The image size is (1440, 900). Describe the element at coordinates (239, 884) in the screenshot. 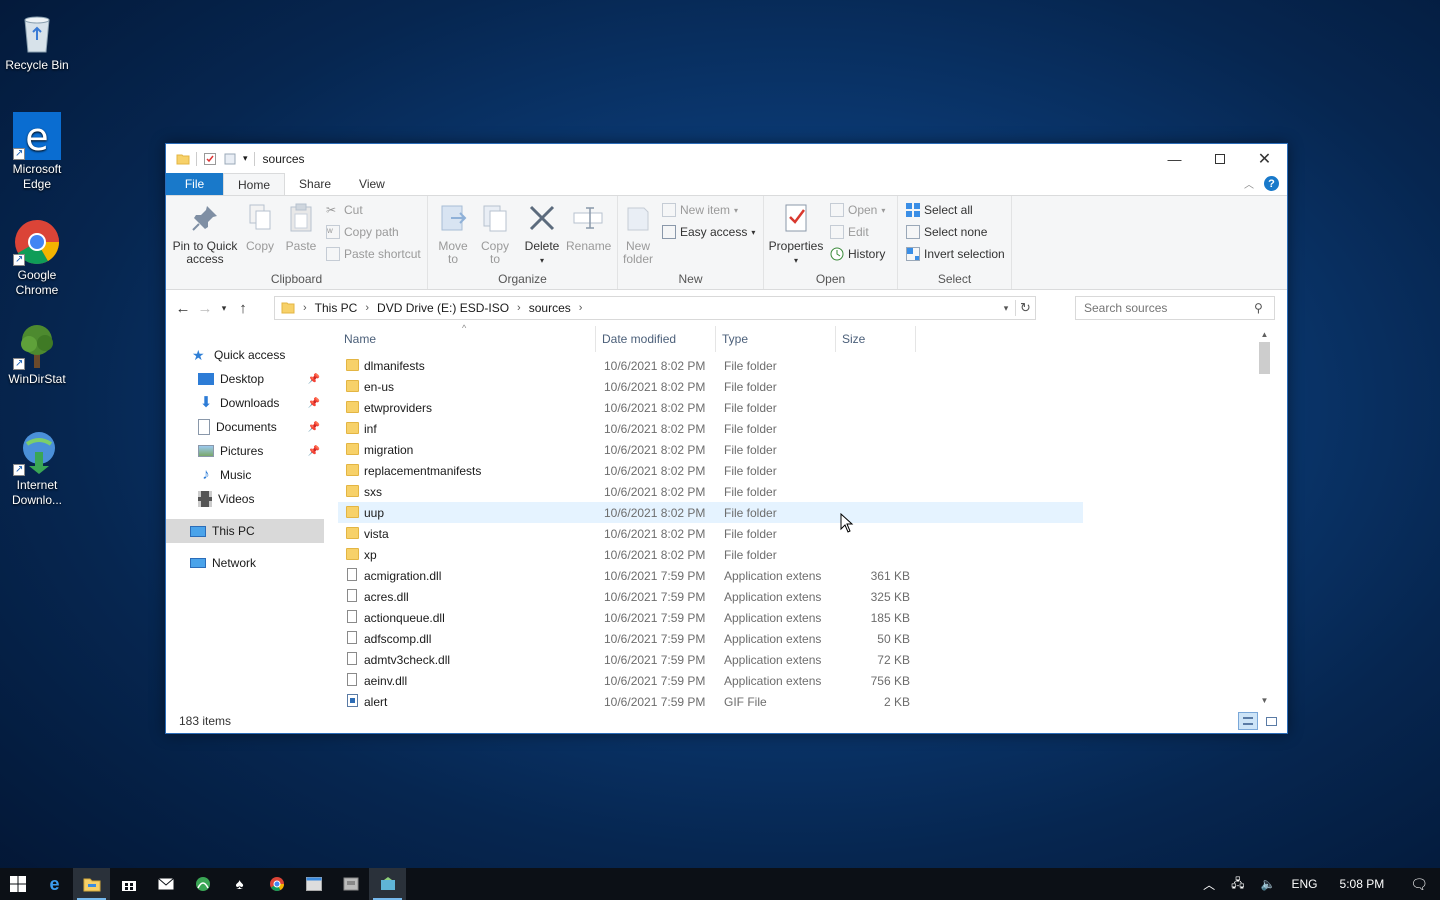

I see `taskbar-solitaire: ♠` at that location.